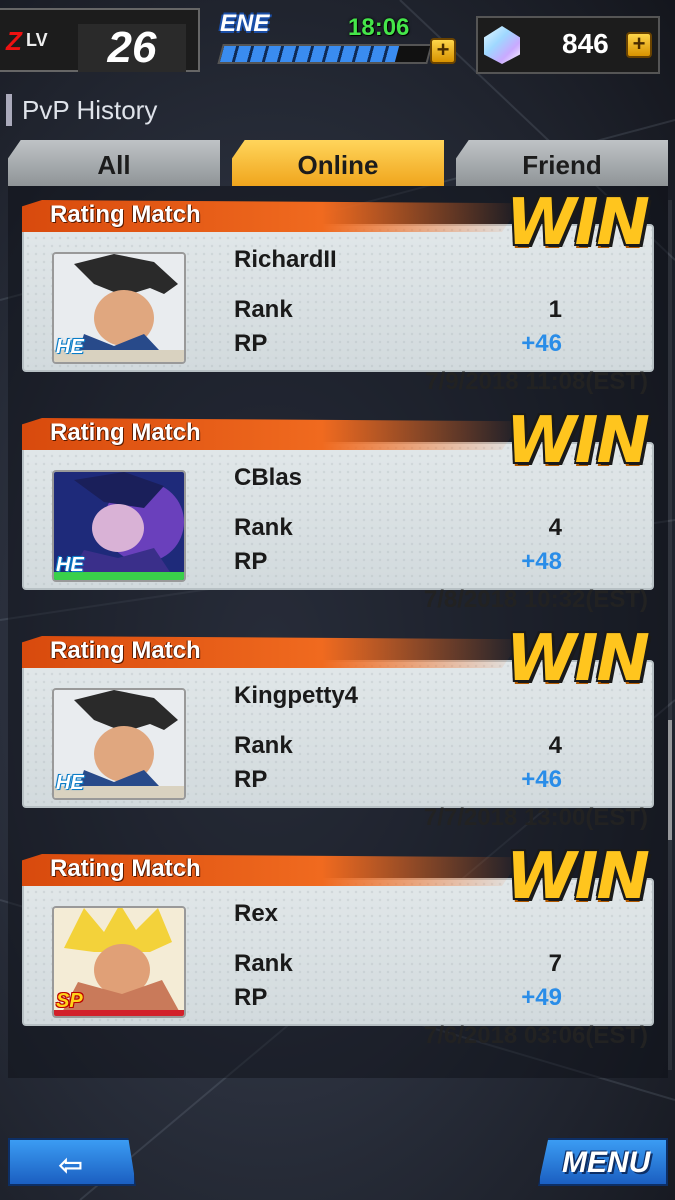  What do you see at coordinates (268, 477) in the screenshot?
I see `player-name: CBlas` at bounding box center [268, 477].